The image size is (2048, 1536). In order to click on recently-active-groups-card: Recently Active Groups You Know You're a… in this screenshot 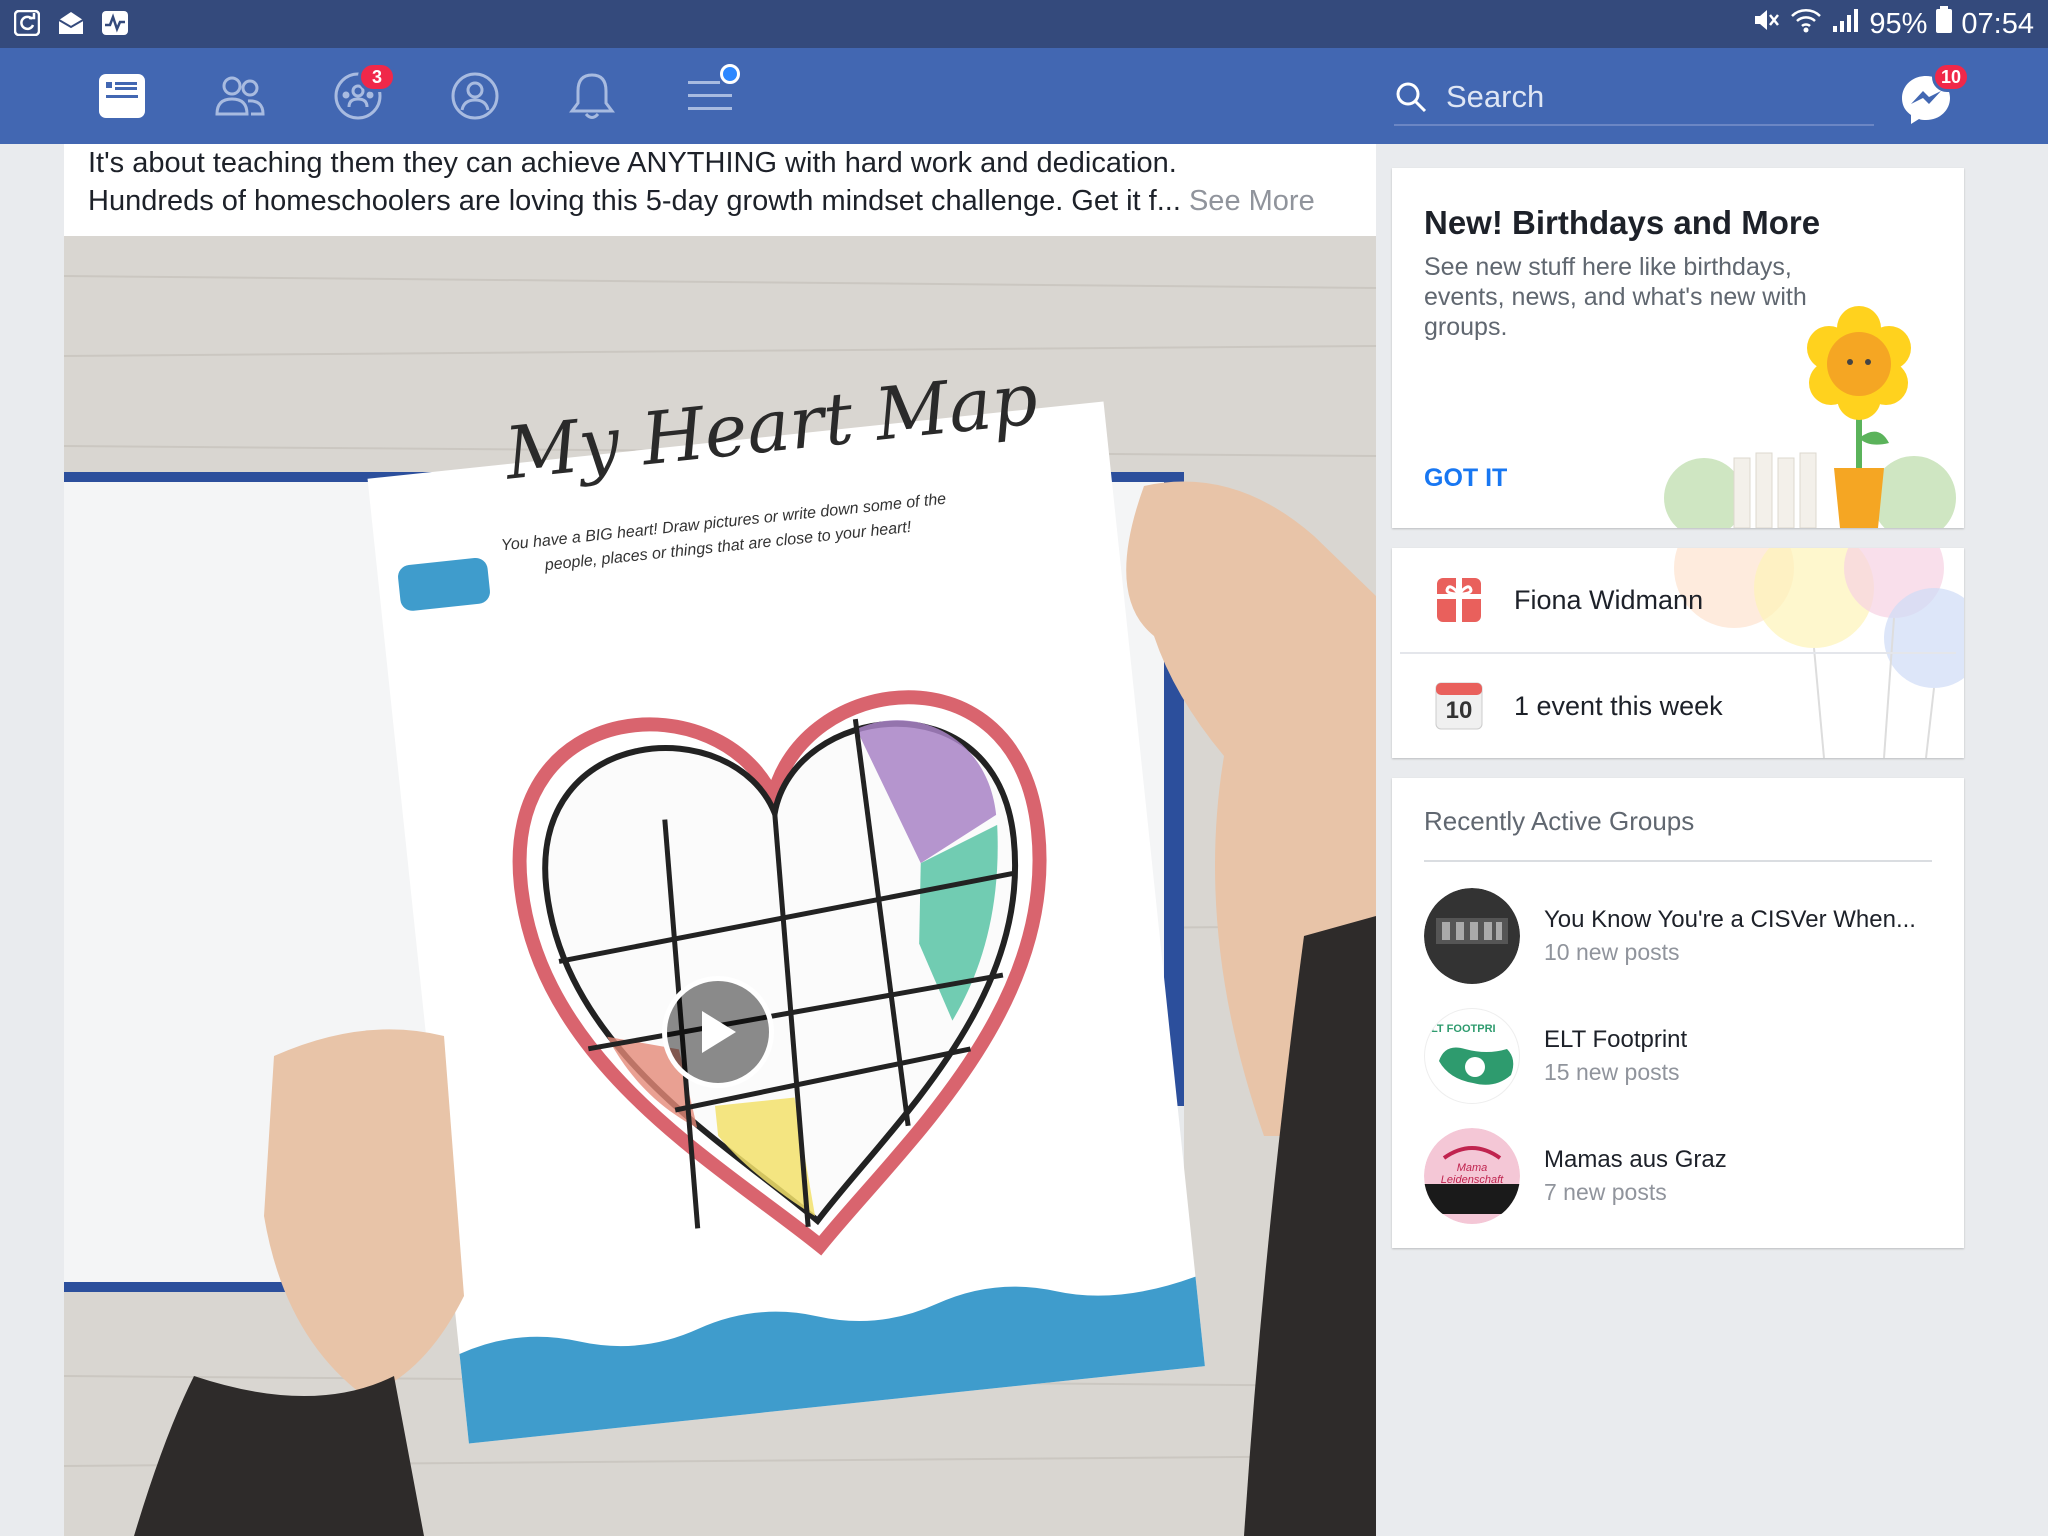, I will do `click(1678, 1013)`.